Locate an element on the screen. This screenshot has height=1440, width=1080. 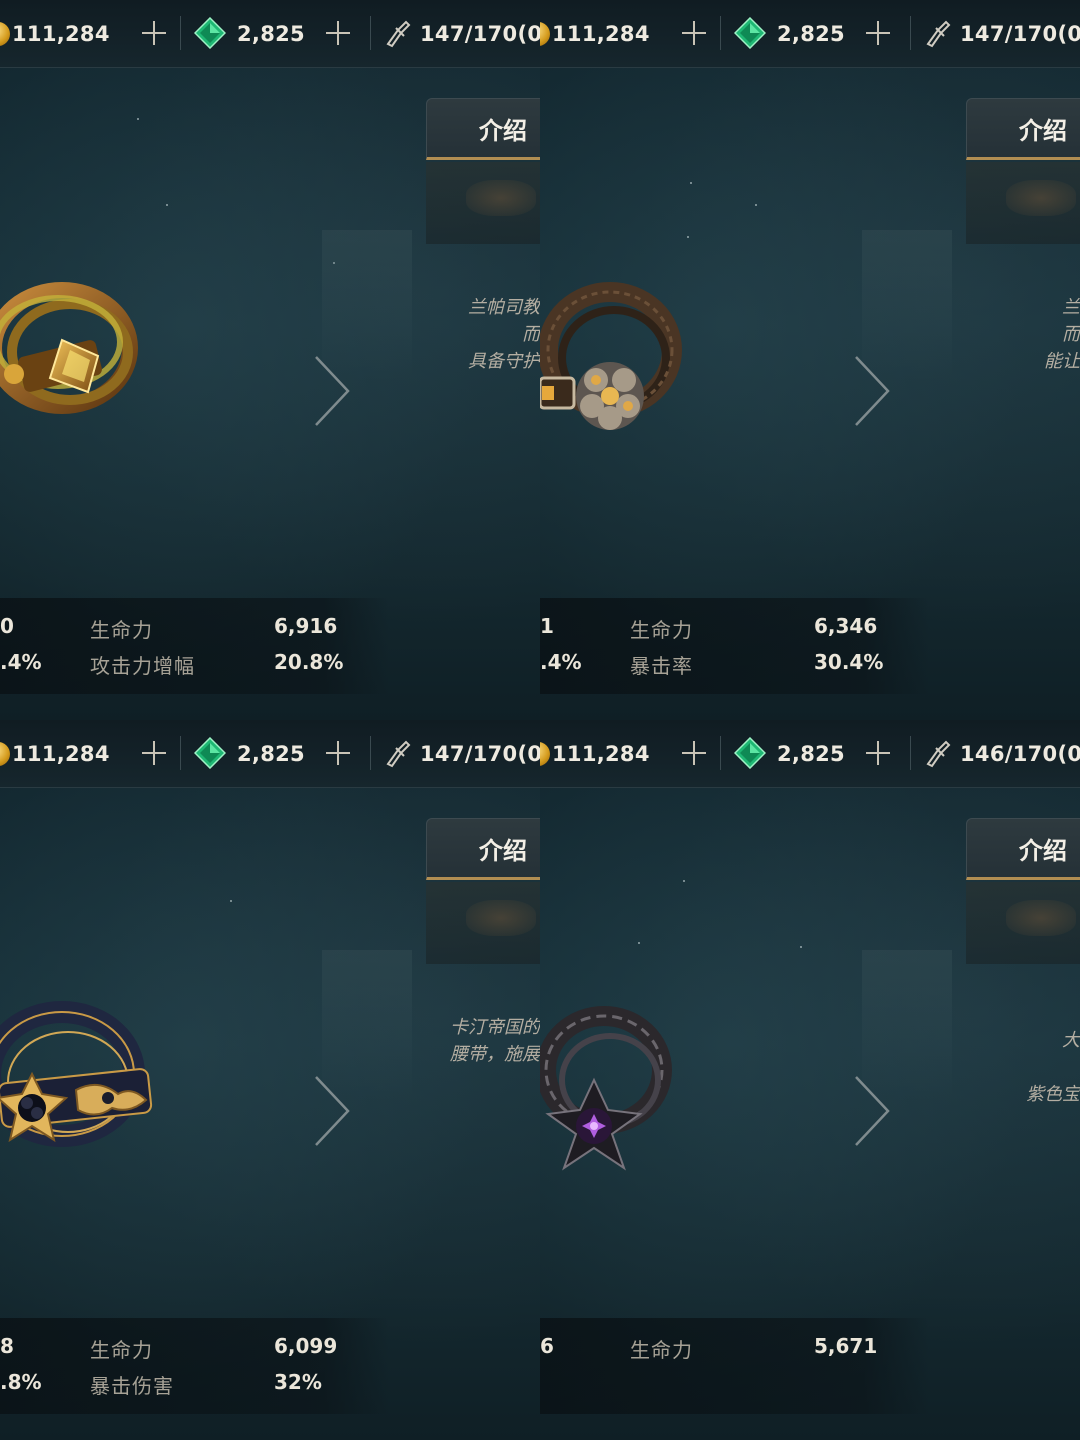
description-line: 兰 is located at coordinates (1071, 307).